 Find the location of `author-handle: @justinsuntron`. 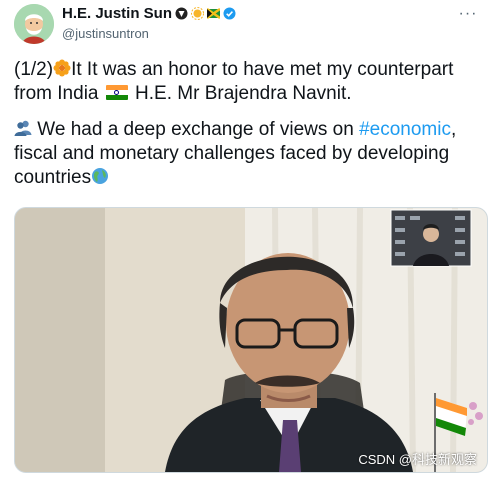

author-handle: @justinsuntron is located at coordinates (105, 33).